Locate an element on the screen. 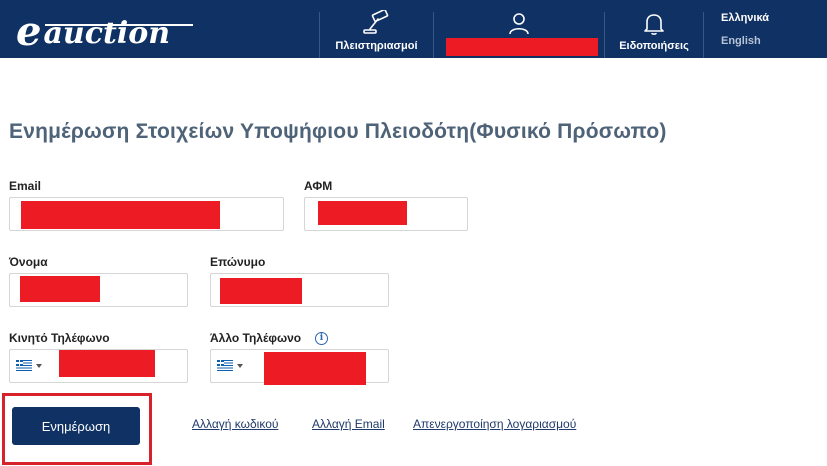 Image resolution: width=827 pixels, height=466 pixels. change-password-link: Αλλαγή κωδικού is located at coordinates (235, 424).